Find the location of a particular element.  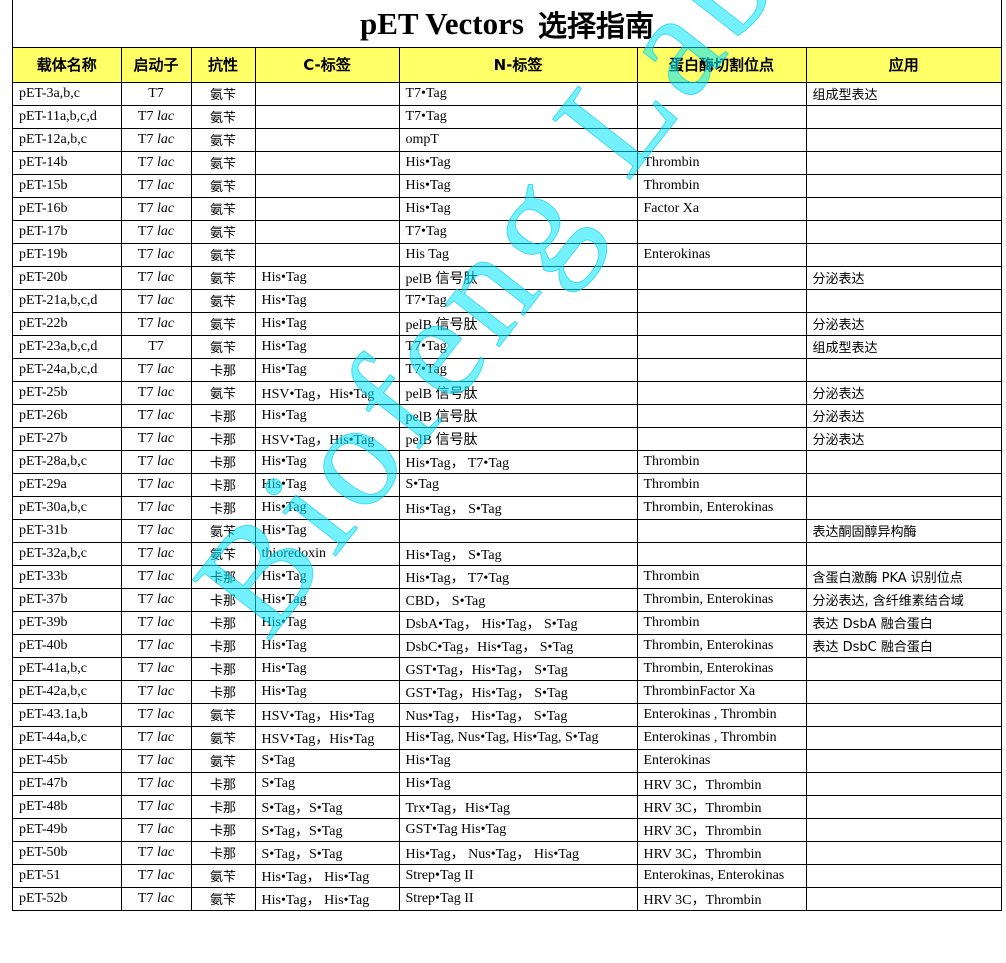

cell-n-tag: ompT is located at coordinates (518, 139).